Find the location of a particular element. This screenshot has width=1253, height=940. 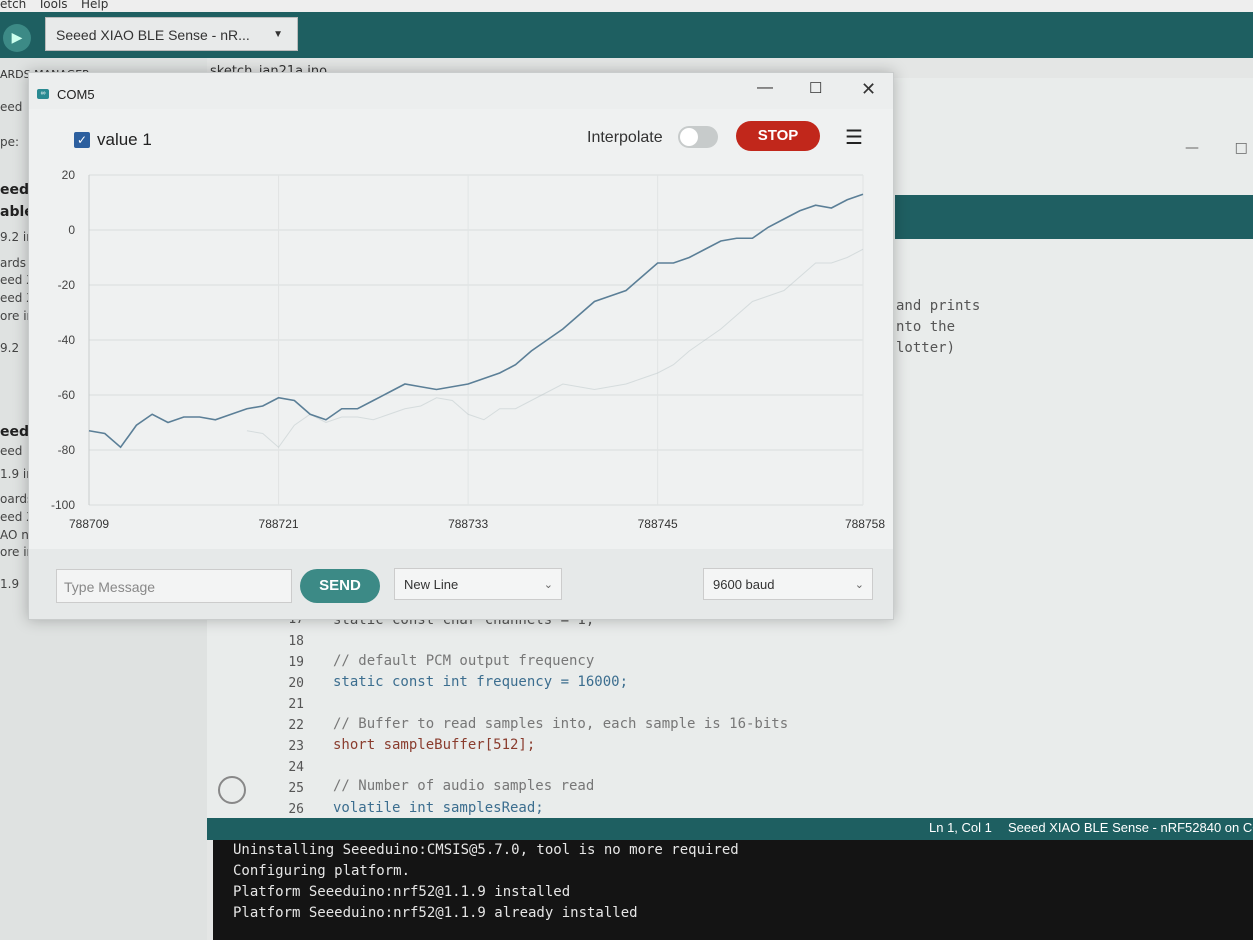

window-title: COM5 is located at coordinates (76, 94).